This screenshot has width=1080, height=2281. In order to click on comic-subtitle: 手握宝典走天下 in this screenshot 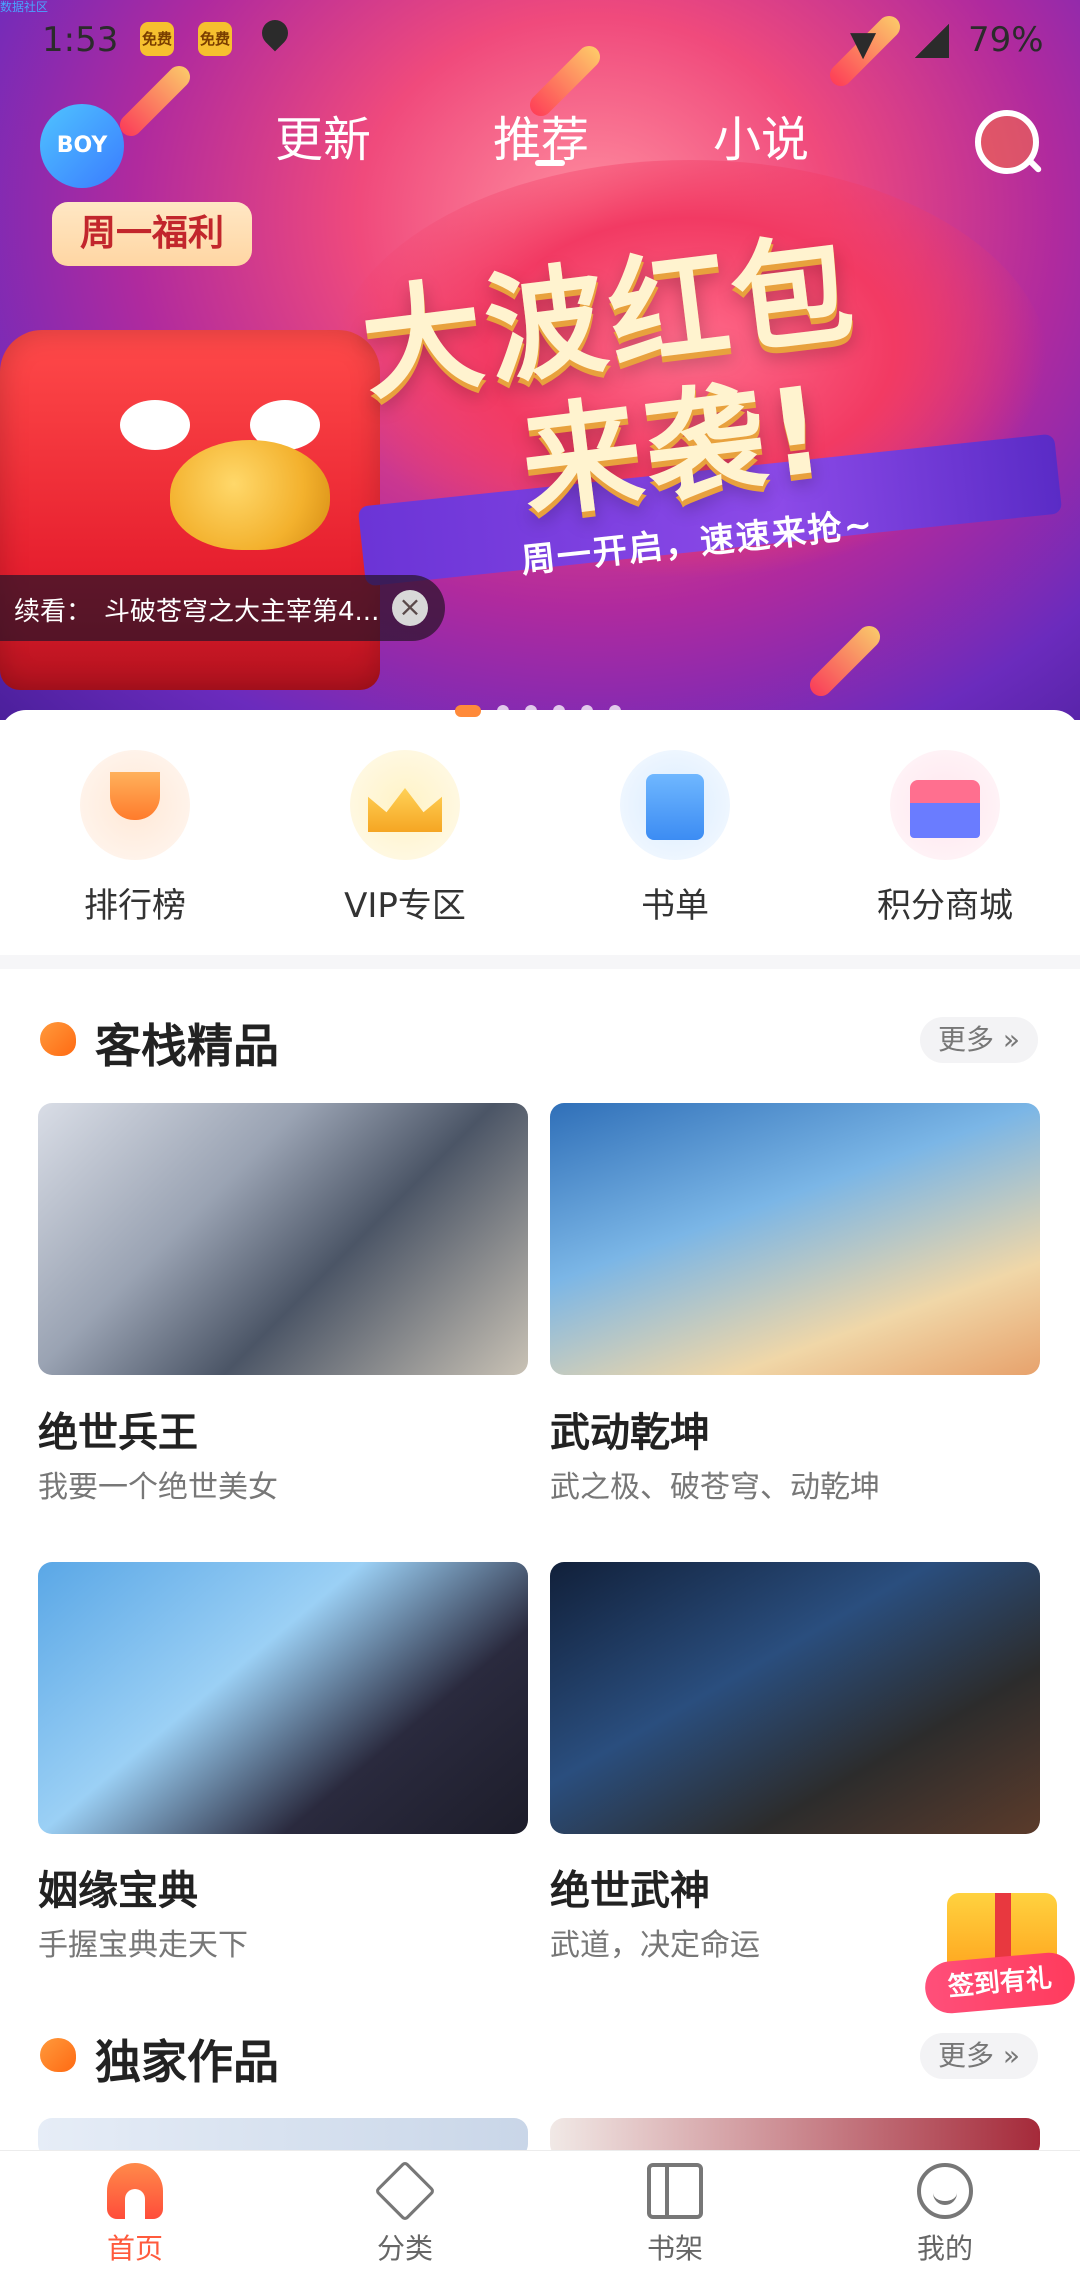, I will do `click(143, 1945)`.